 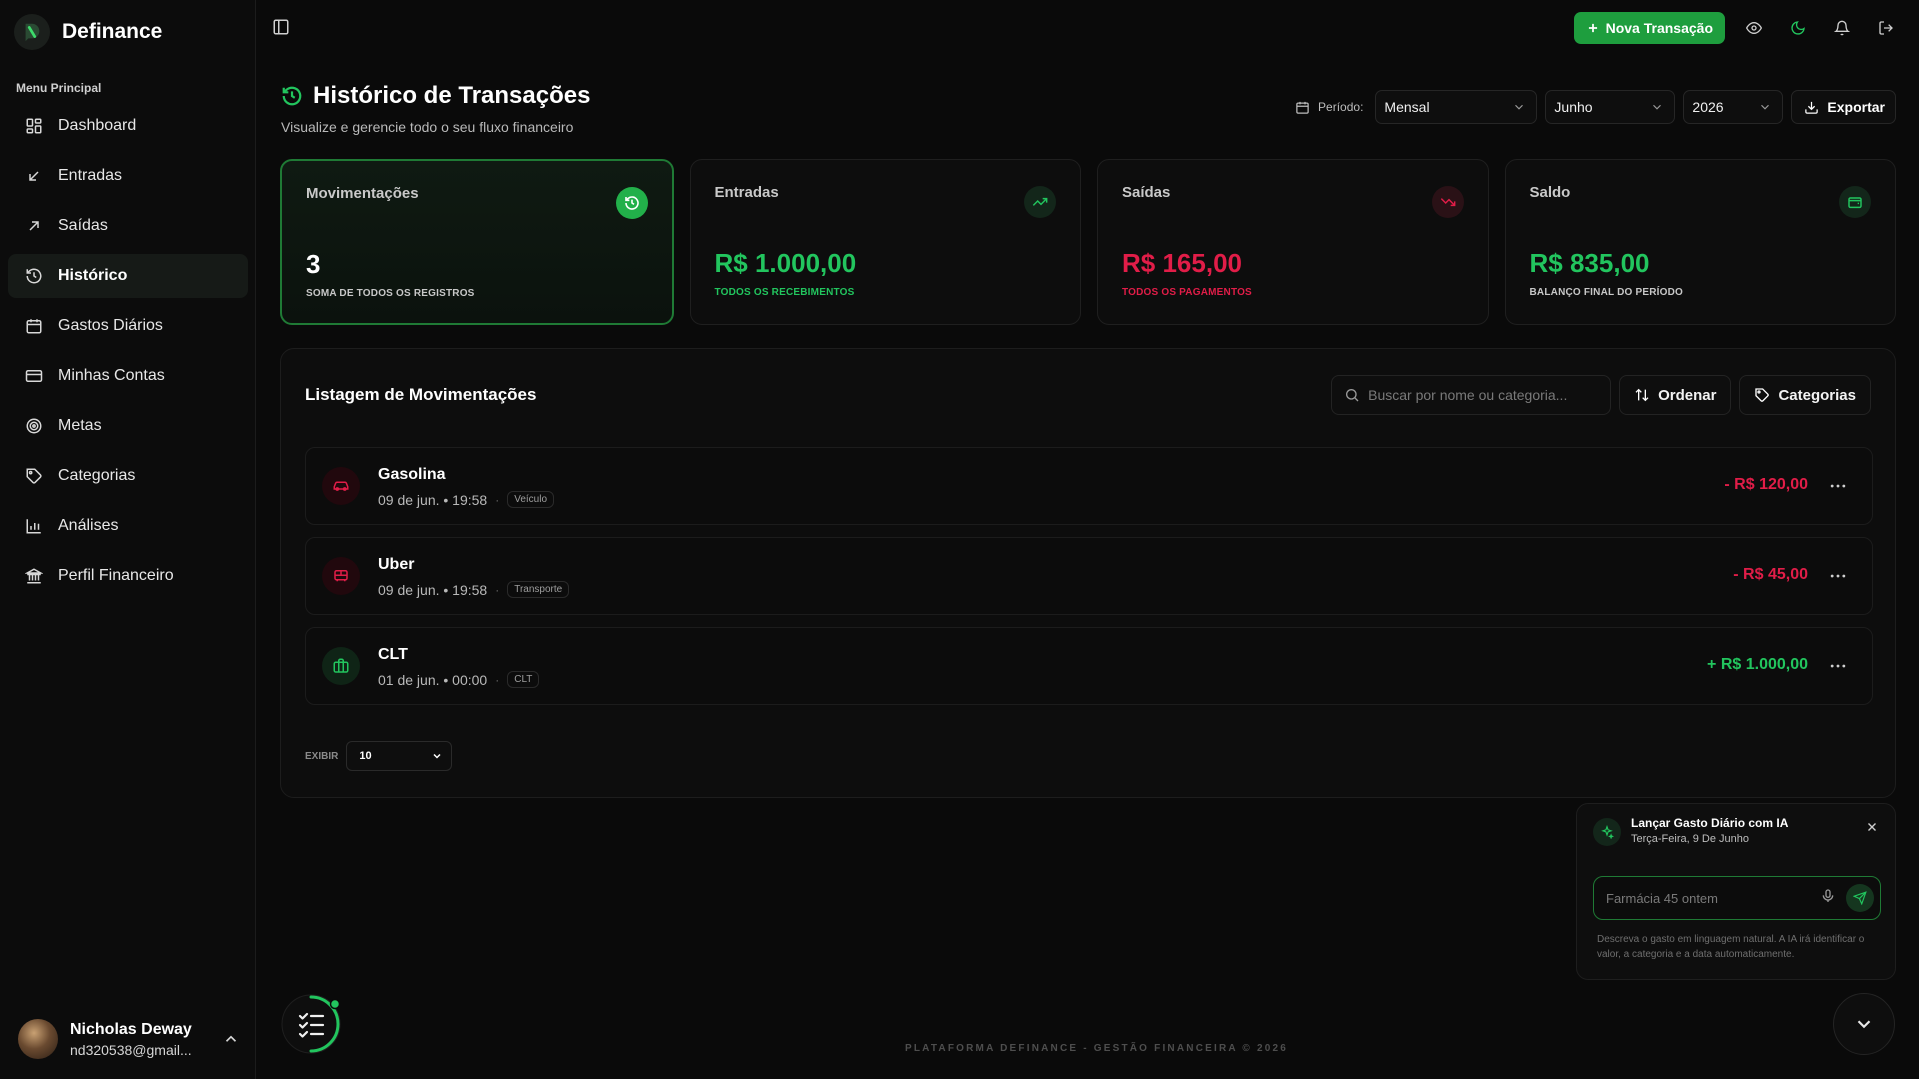 What do you see at coordinates (1754, 28) in the screenshot?
I see `eye-icon` at bounding box center [1754, 28].